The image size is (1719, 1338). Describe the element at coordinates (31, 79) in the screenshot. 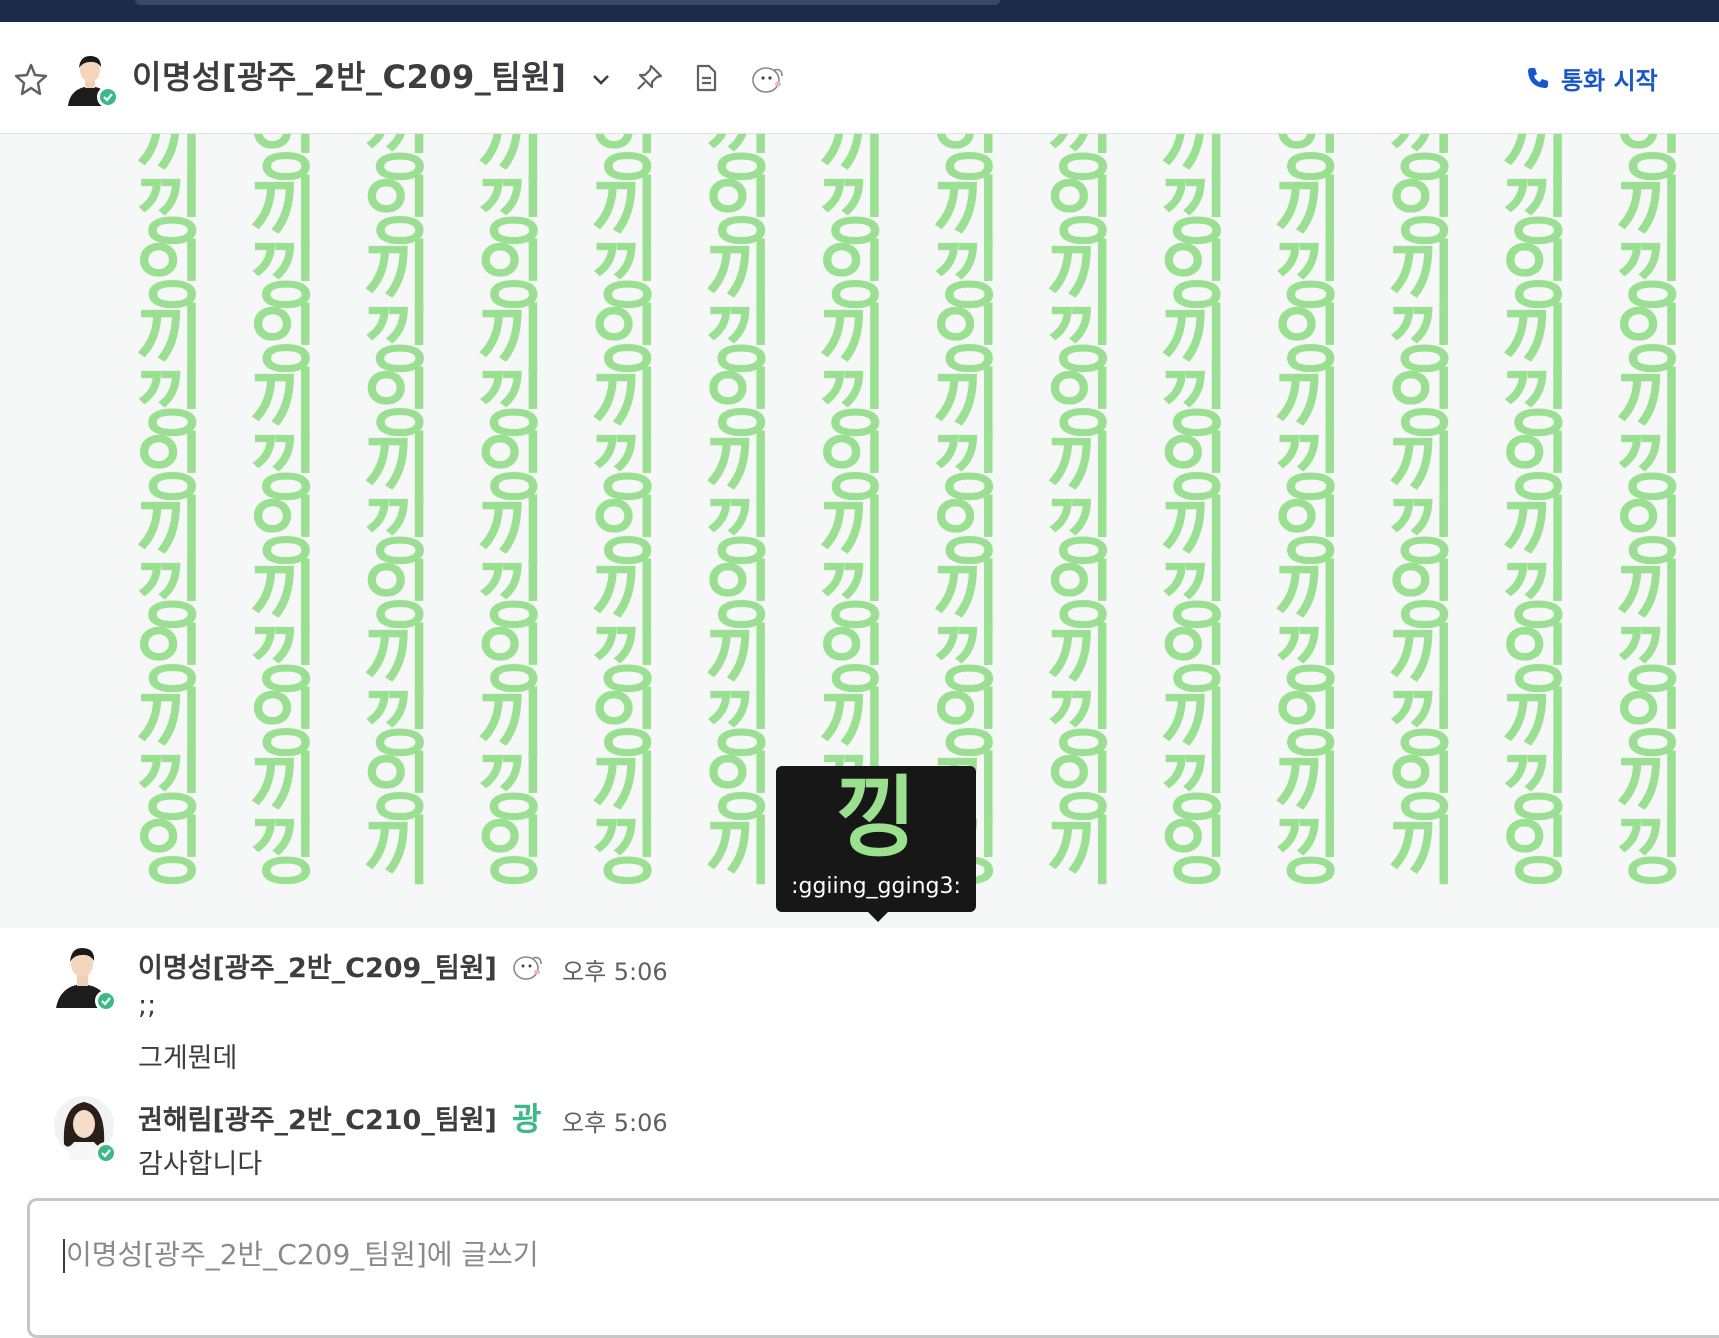

I see `star-icon` at that location.